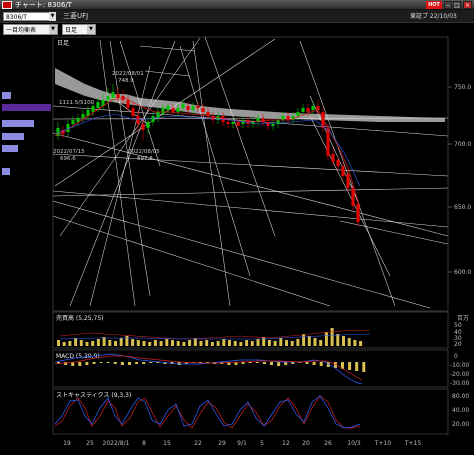 Image resolution: width=474 pixels, height=455 pixels. What do you see at coordinates (383, 443) in the screenshot?
I see `x-tick-label: T+10` at bounding box center [383, 443].